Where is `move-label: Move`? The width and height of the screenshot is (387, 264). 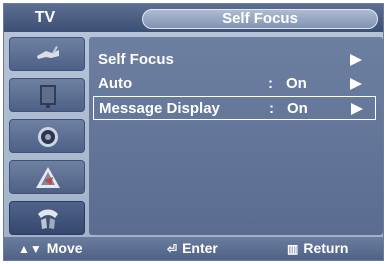
move-label: Move is located at coordinates (64, 248).